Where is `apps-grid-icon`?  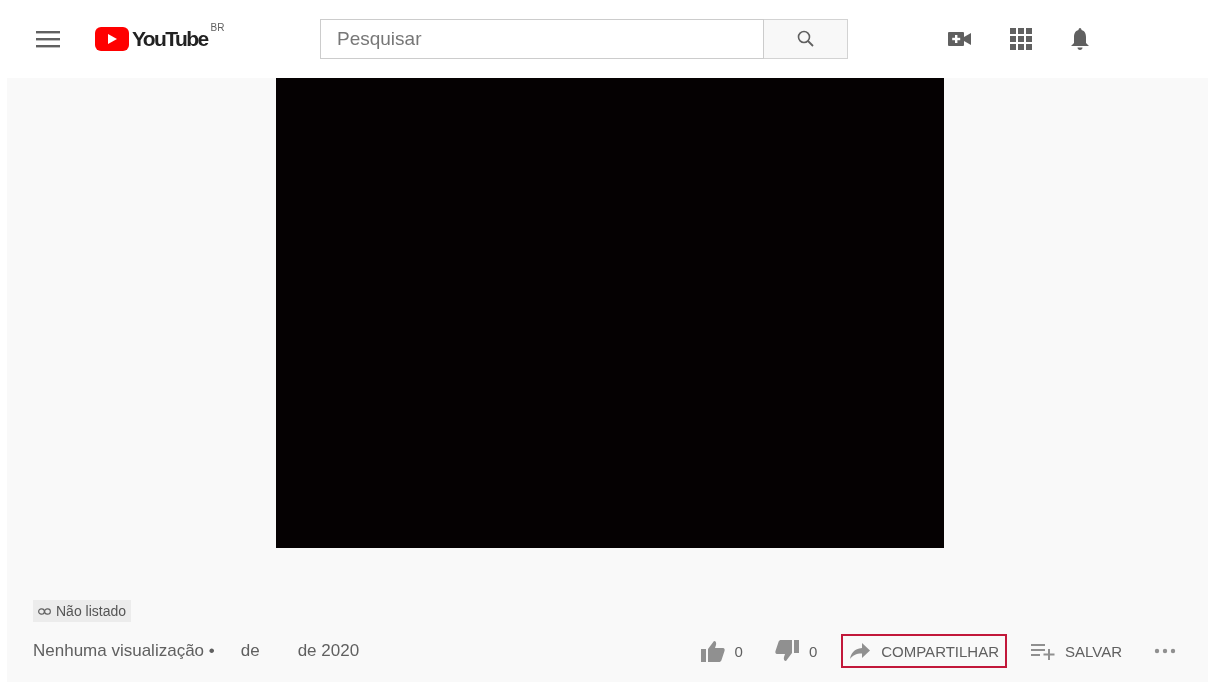
apps-grid-icon is located at coordinates (1021, 39).